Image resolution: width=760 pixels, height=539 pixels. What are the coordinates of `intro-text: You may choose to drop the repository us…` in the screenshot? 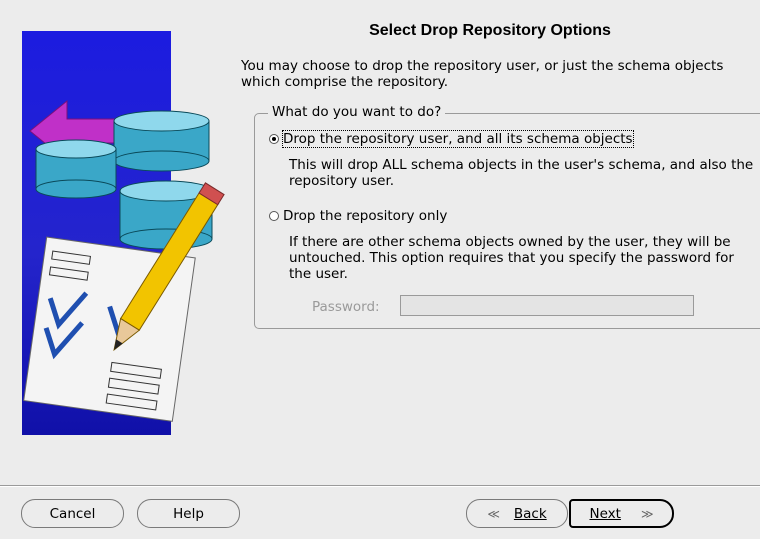 It's located at (482, 74).